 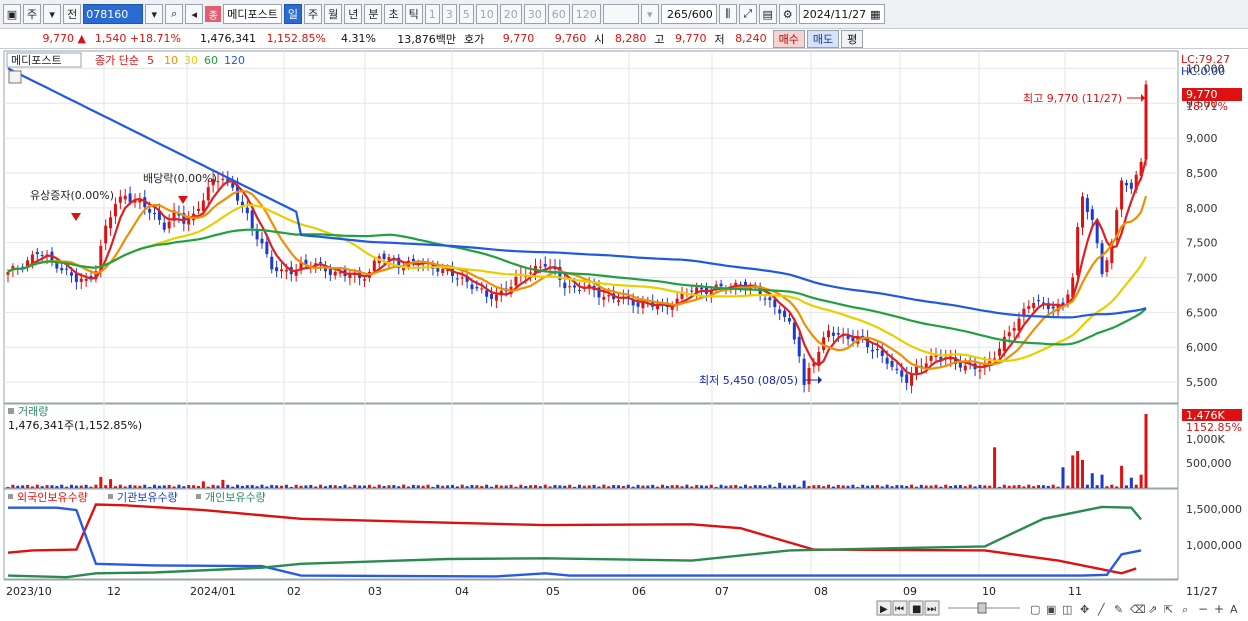 What do you see at coordinates (1219, 609) in the screenshot?
I see `zoom-in-icon: +` at bounding box center [1219, 609].